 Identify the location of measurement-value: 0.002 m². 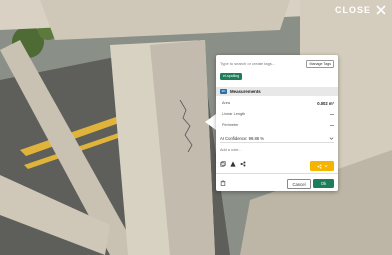
(325, 103).